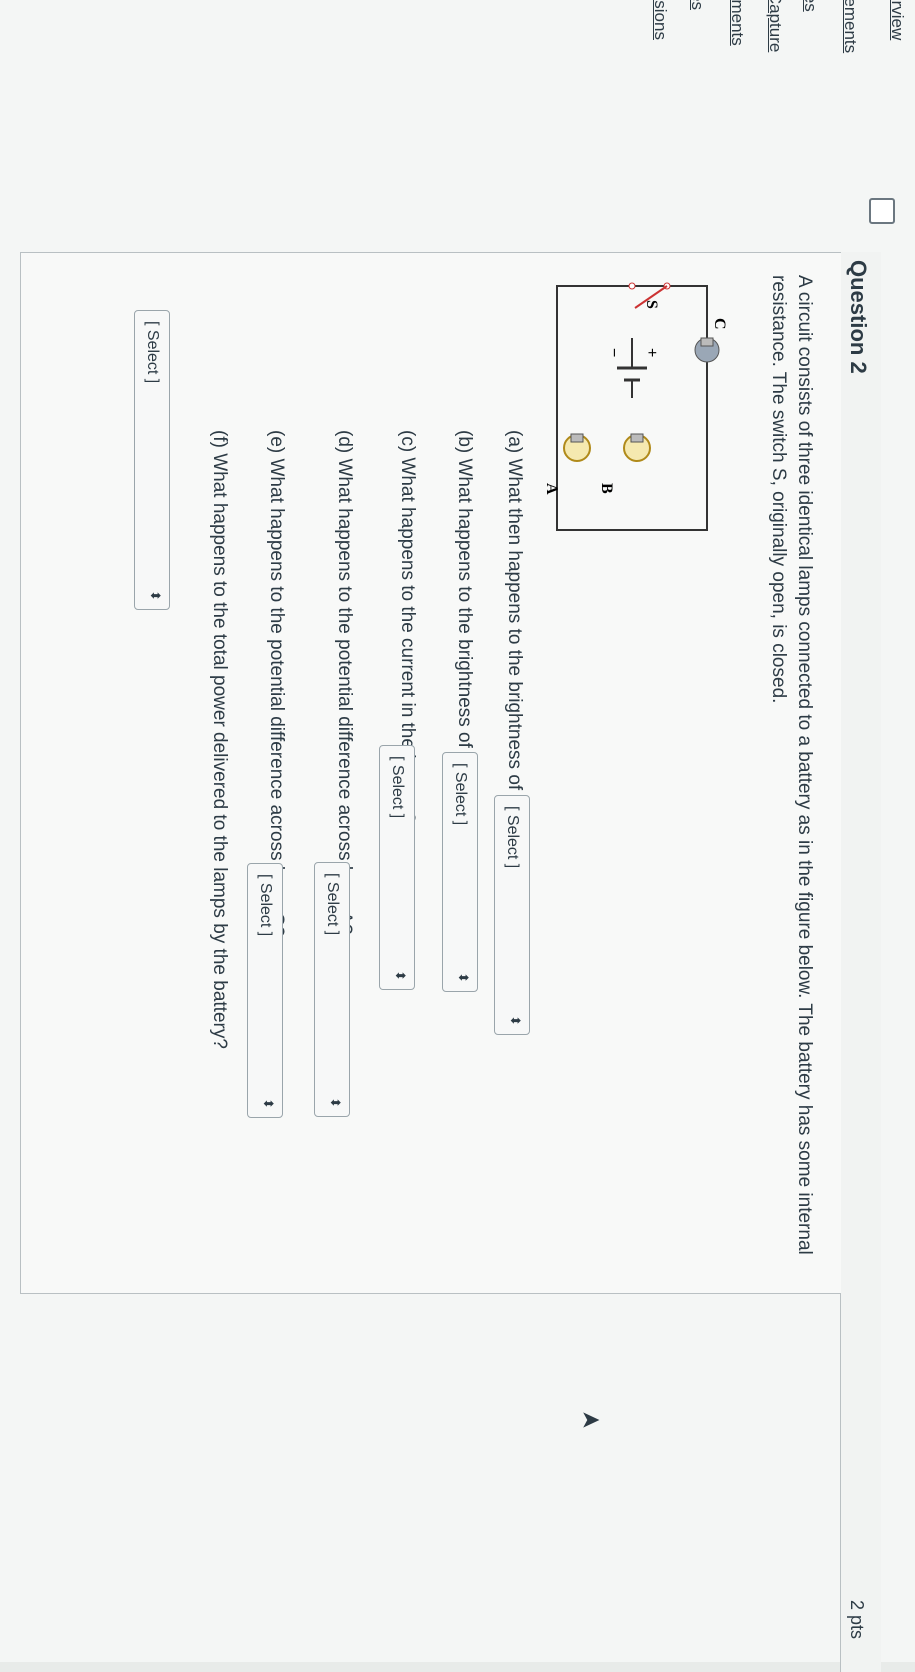 The width and height of the screenshot is (915, 1672). Describe the element at coordinates (737, 23) in the screenshot. I see `nav-item-assignments: nments` at that location.